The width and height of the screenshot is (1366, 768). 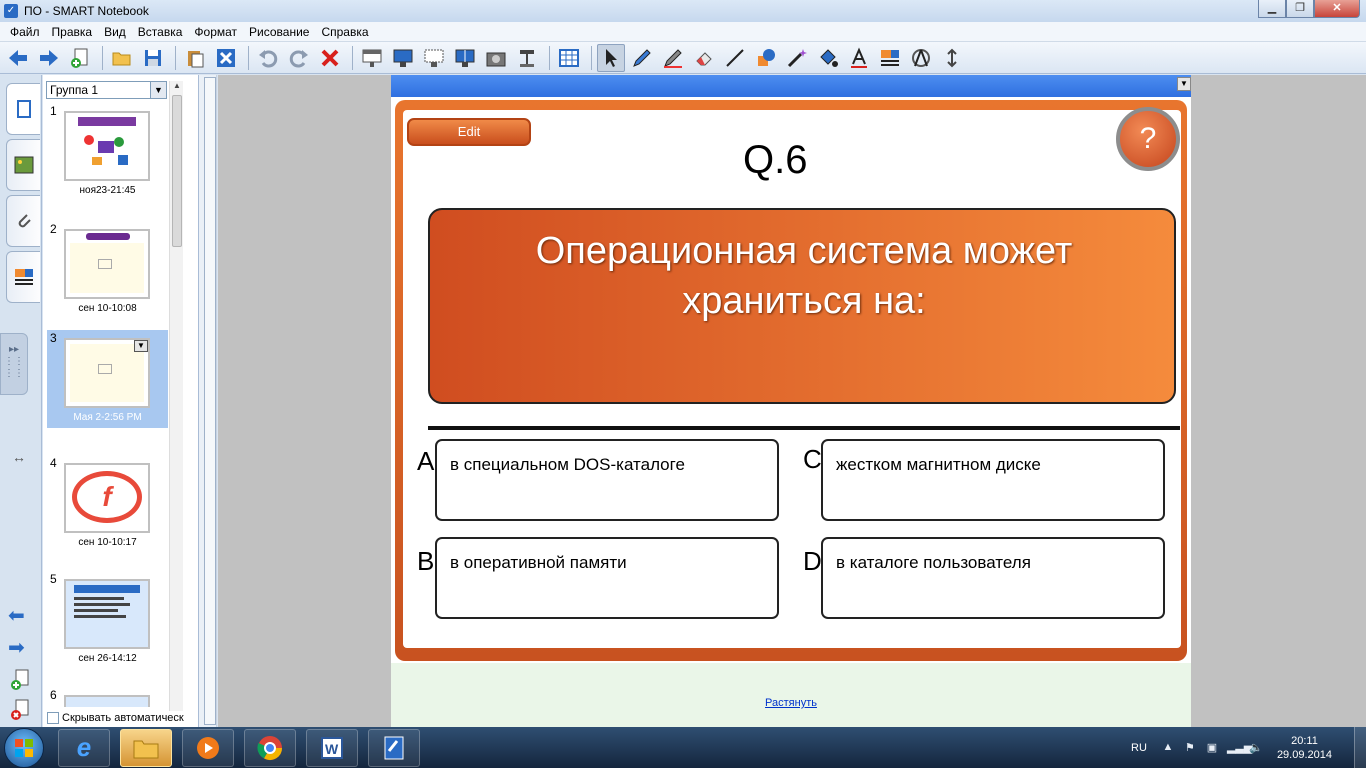 I want to click on taskbar-internet-explorer: e, so click(x=84, y=747).